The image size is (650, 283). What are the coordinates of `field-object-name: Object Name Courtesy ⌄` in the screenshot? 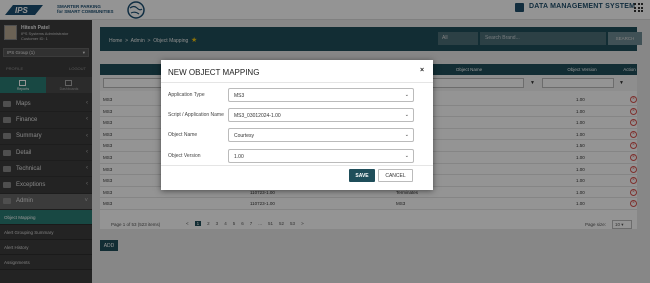 It's located at (297, 135).